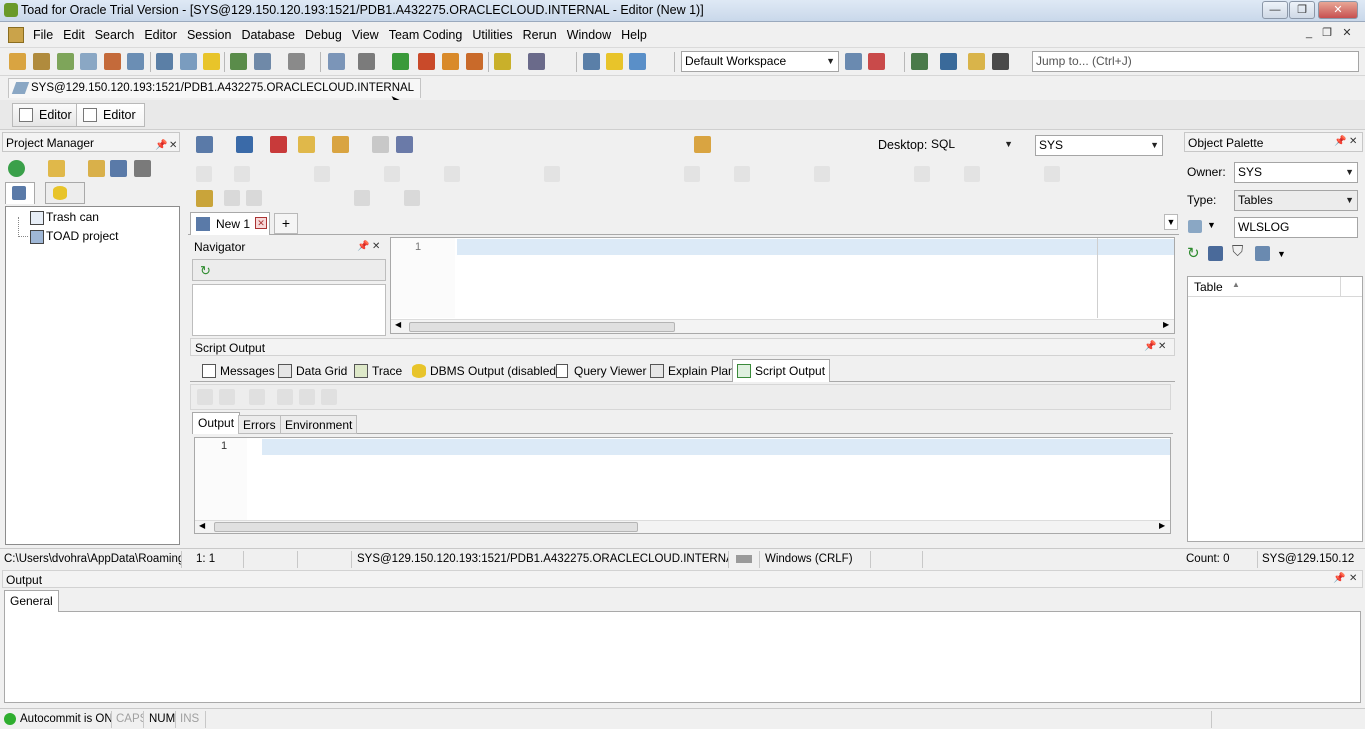  I want to click on connect-icon, so click(919, 61).